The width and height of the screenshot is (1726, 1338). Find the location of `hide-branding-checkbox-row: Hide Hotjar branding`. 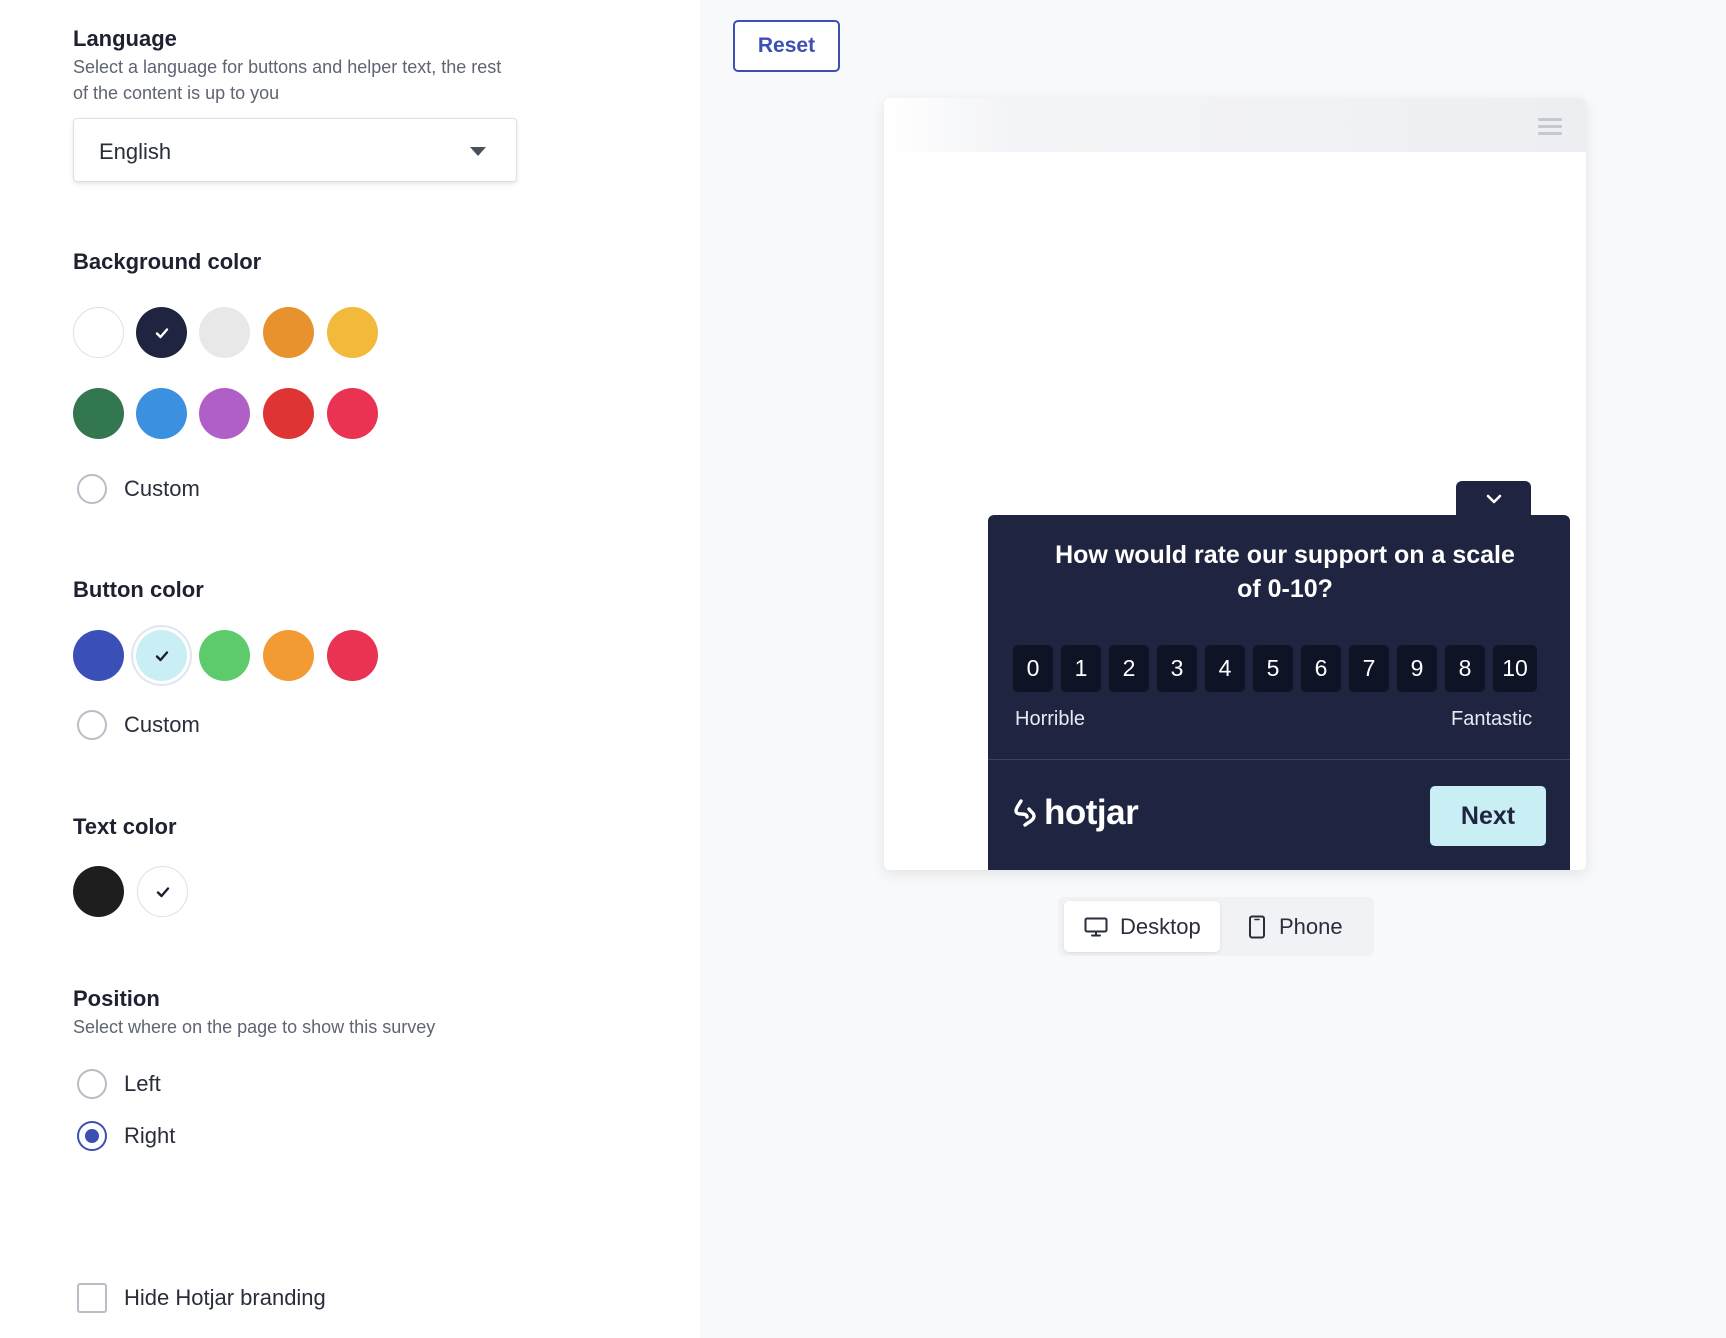

hide-branding-checkbox-row: Hide Hotjar branding is located at coordinates (201, 1298).